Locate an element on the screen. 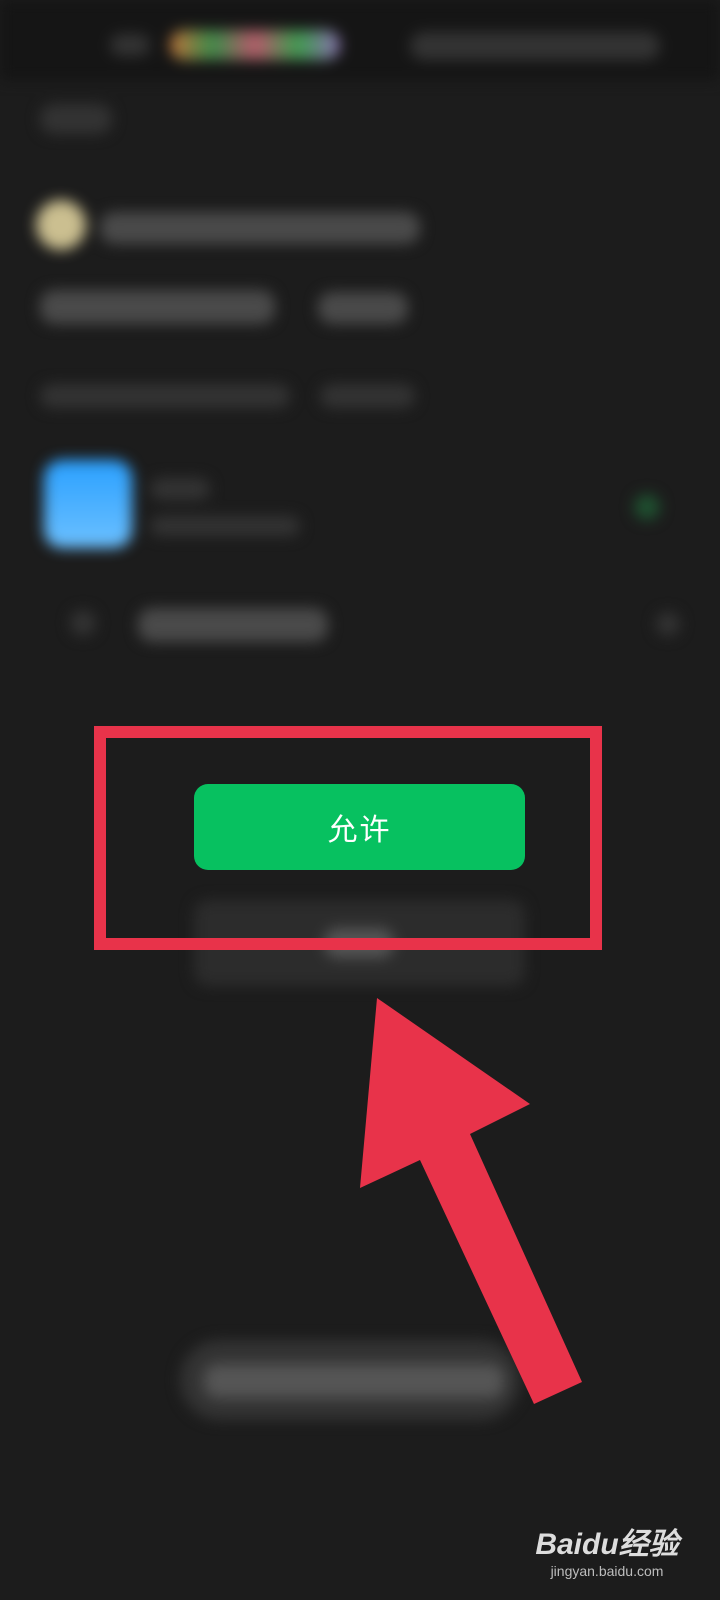 This screenshot has height=1600, width=720. watermark-logo-text: Baidu经验 is located at coordinates (607, 1544).